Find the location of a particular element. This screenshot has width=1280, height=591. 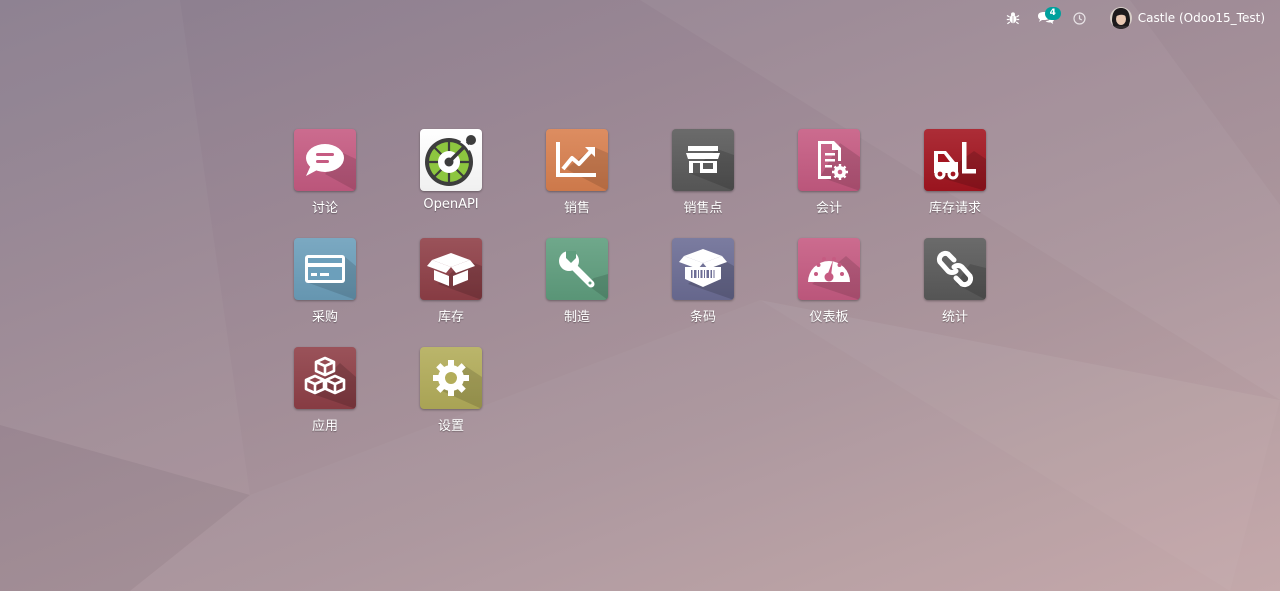

forklift-icon is located at coordinates (960, 166).